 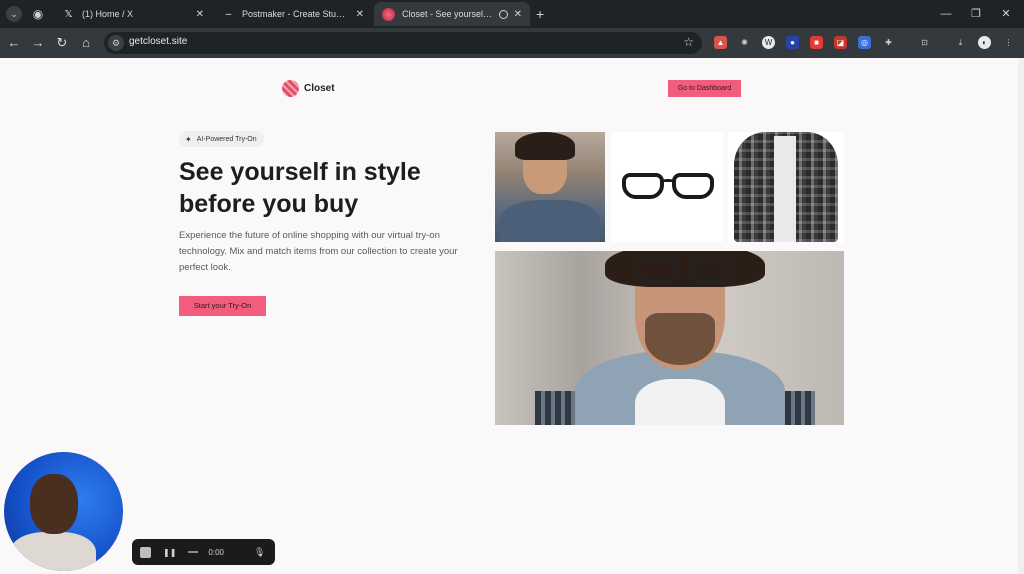 What do you see at coordinates (667, 187) in the screenshot?
I see `glasses-photo` at bounding box center [667, 187].